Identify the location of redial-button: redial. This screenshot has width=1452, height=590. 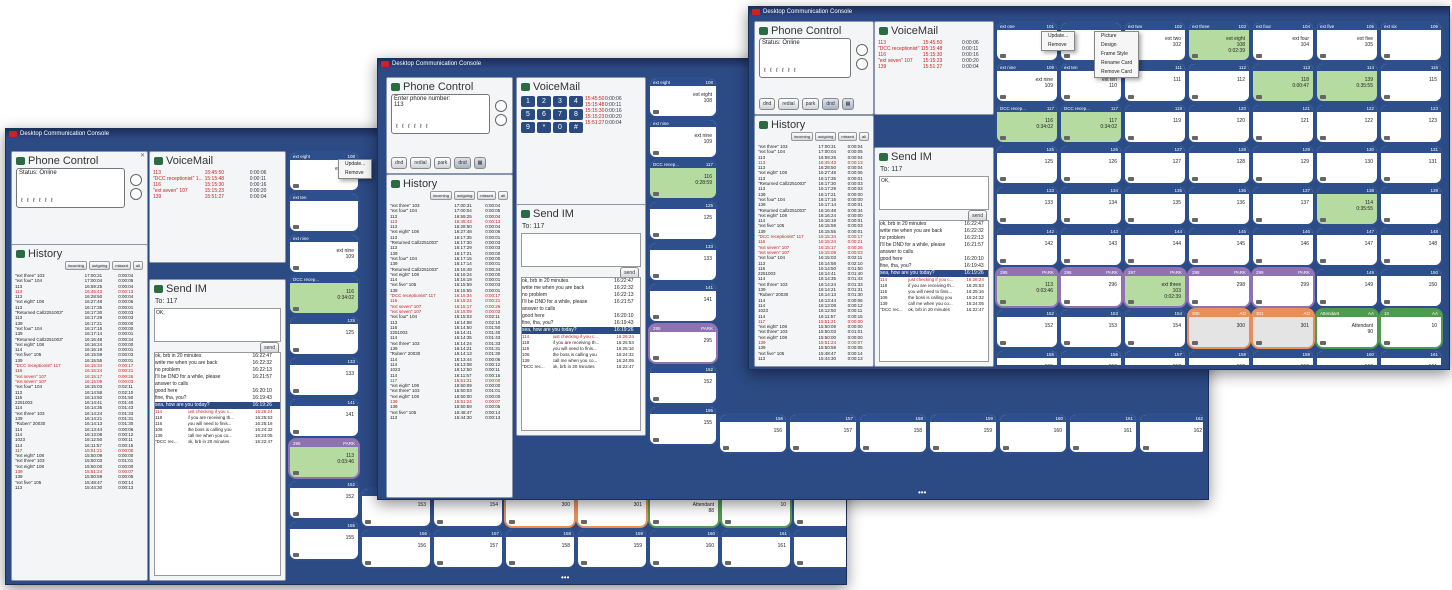
(420, 163).